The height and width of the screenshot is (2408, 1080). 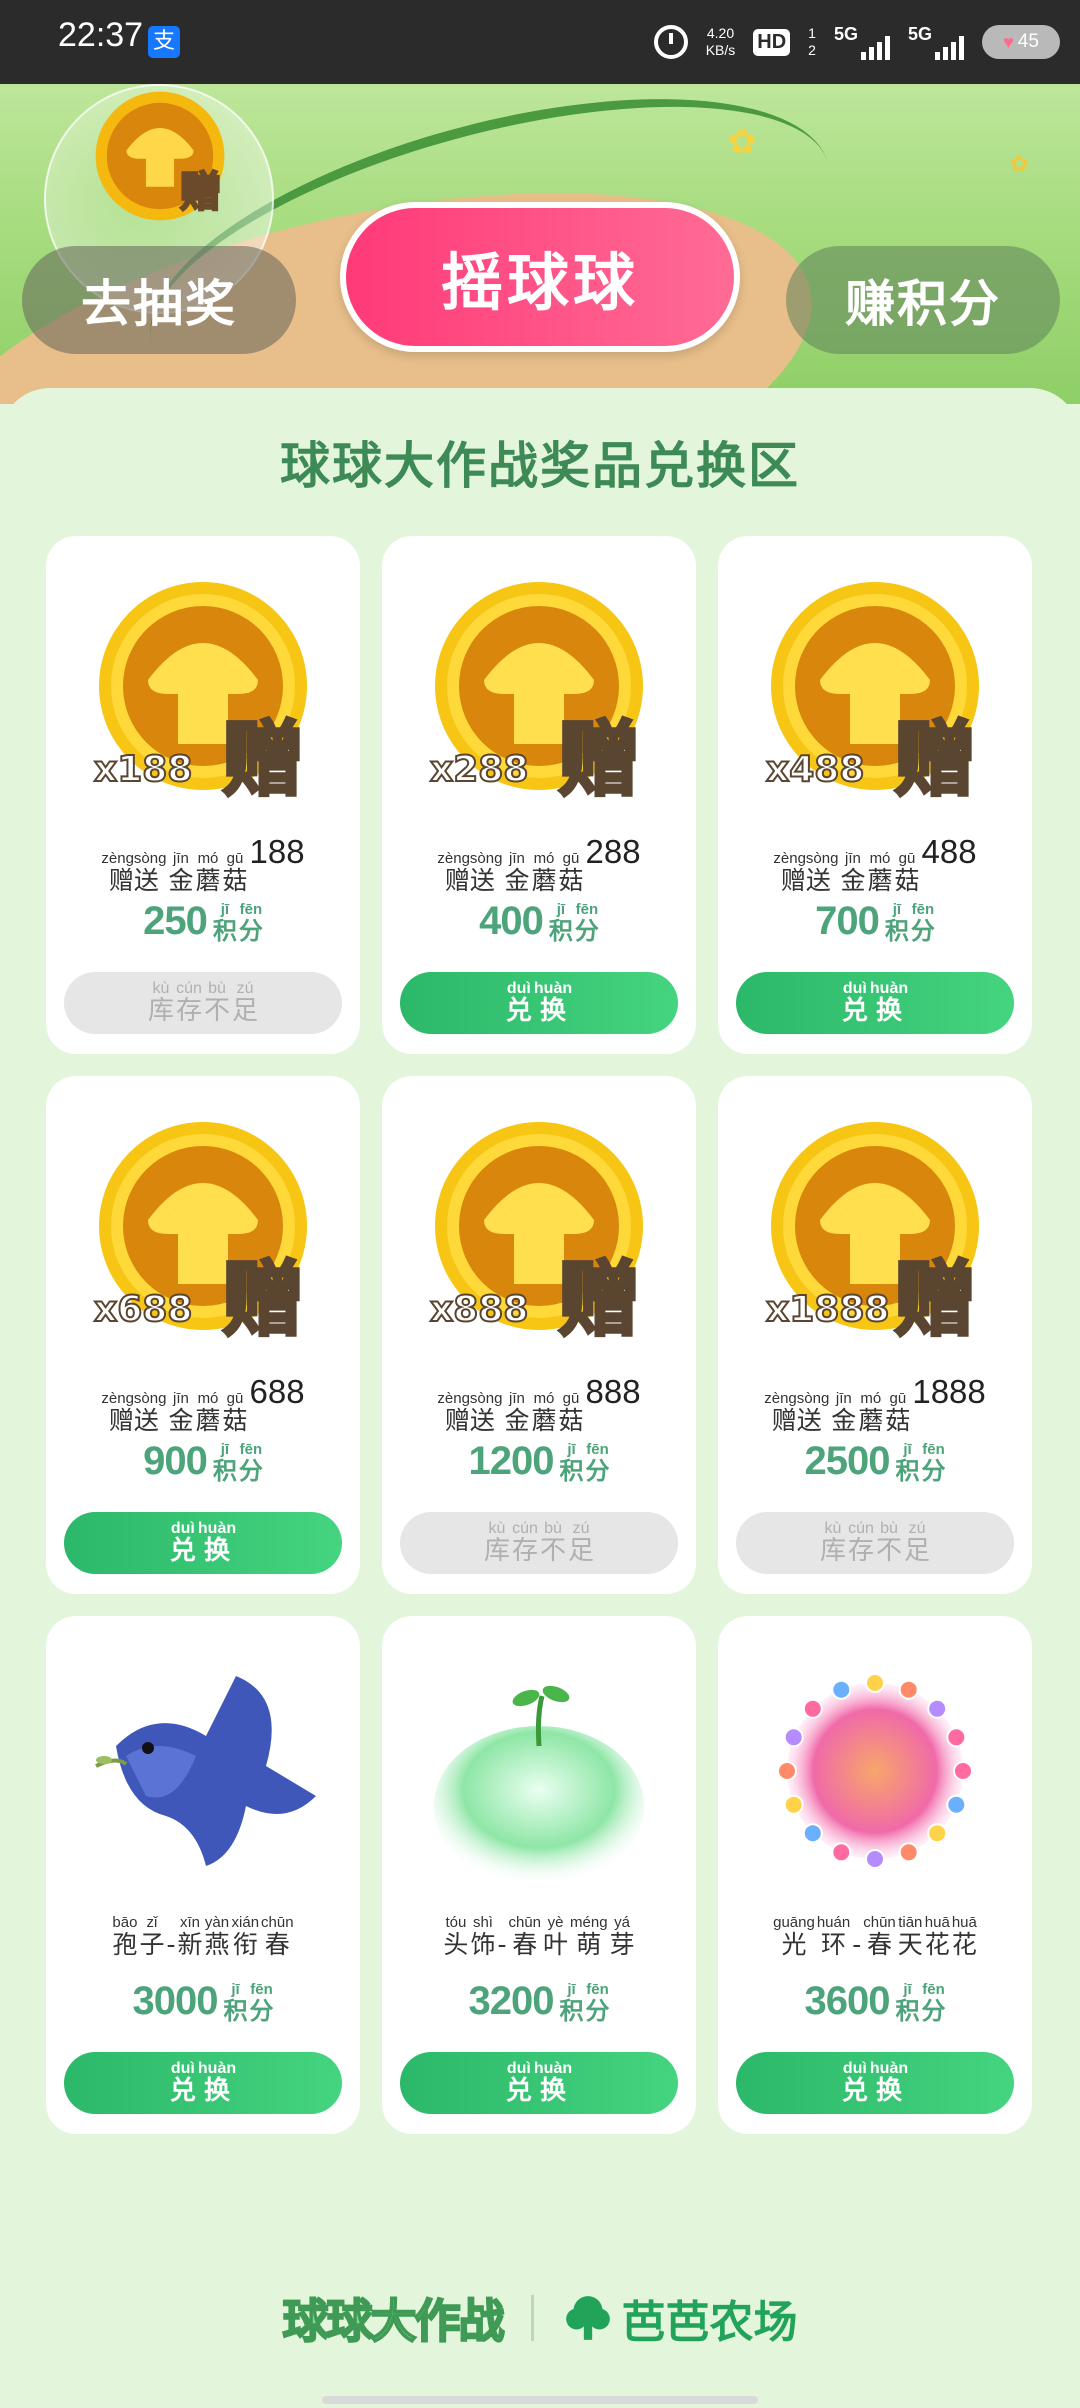 What do you see at coordinates (589, 1936) in the screenshot?
I see `ruby-char: méng 萌` at bounding box center [589, 1936].